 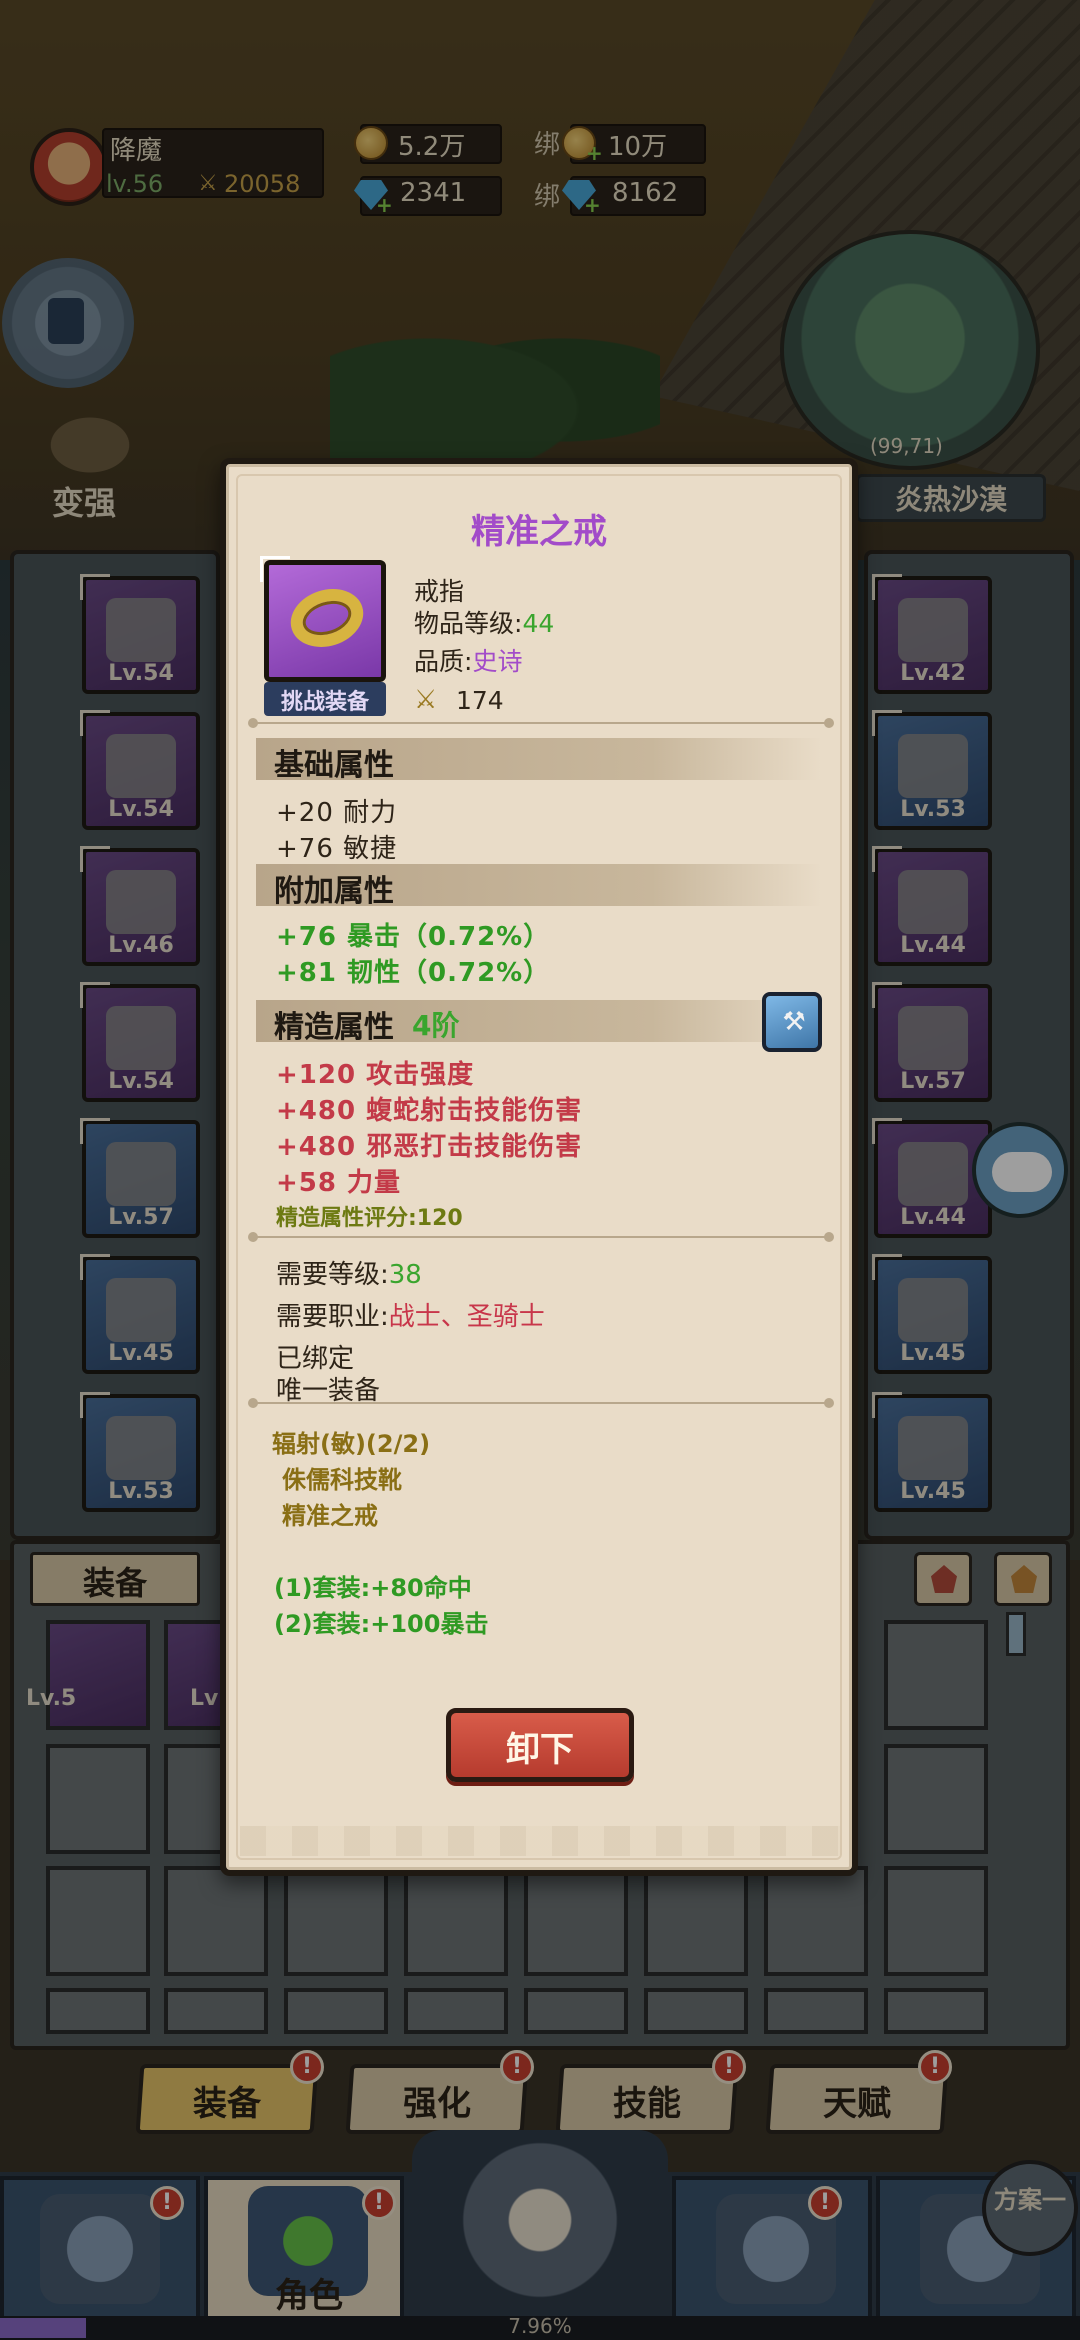 What do you see at coordinates (429, 1147) in the screenshot?
I see `stat-line: +480 邪恶打击技能伤害` at bounding box center [429, 1147].